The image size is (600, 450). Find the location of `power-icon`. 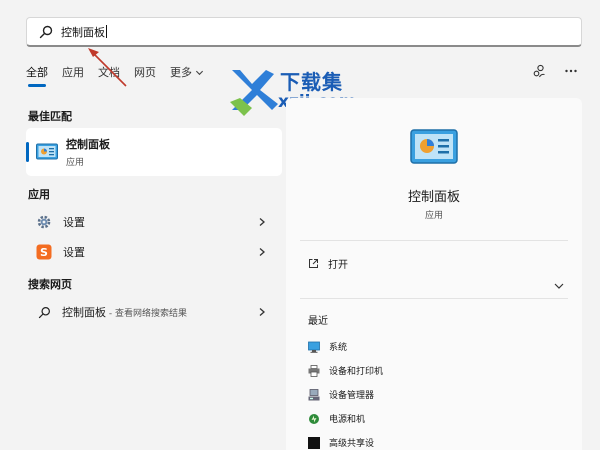

power-icon is located at coordinates (314, 418).